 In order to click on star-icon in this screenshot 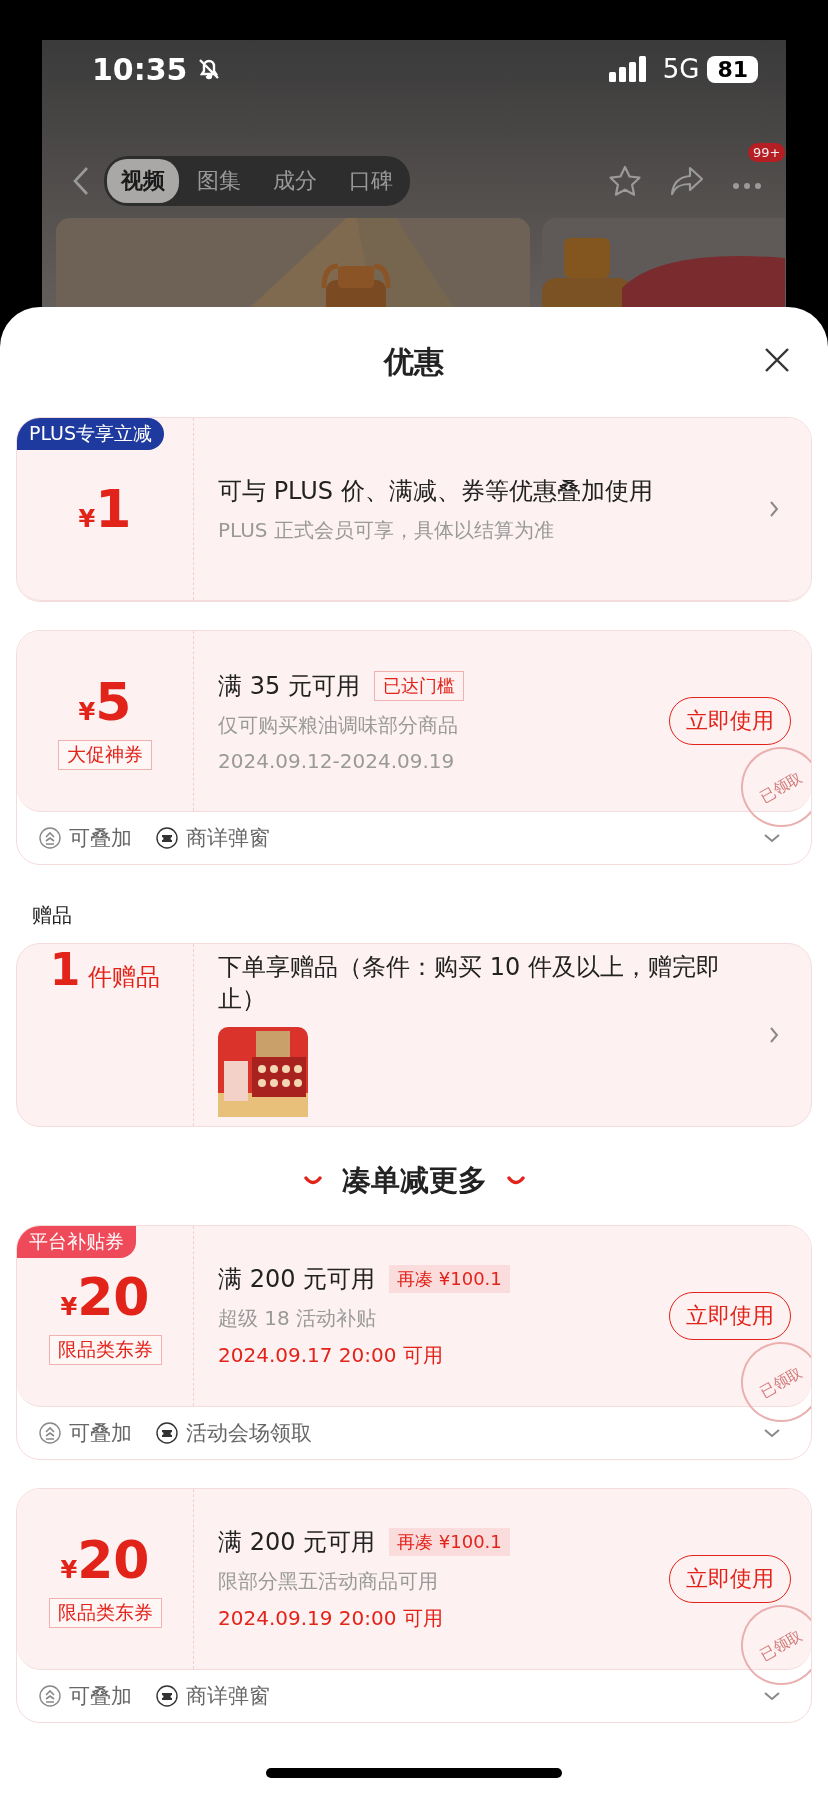, I will do `click(625, 181)`.